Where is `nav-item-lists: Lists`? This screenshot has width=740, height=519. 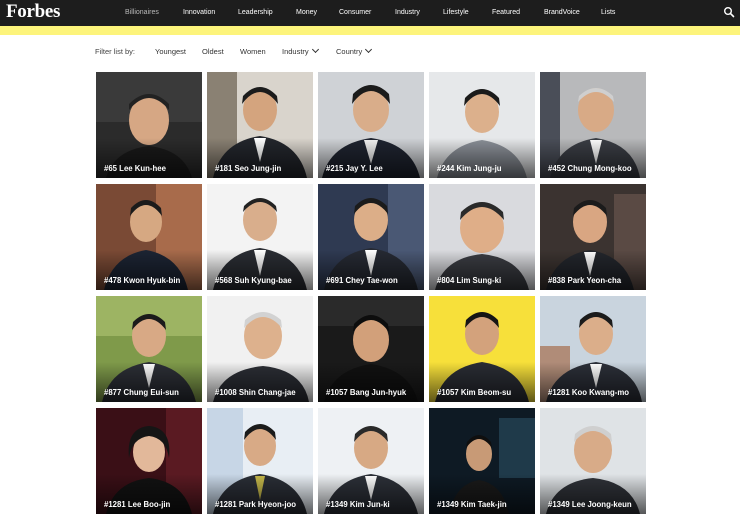 nav-item-lists: Lists is located at coordinates (608, 12).